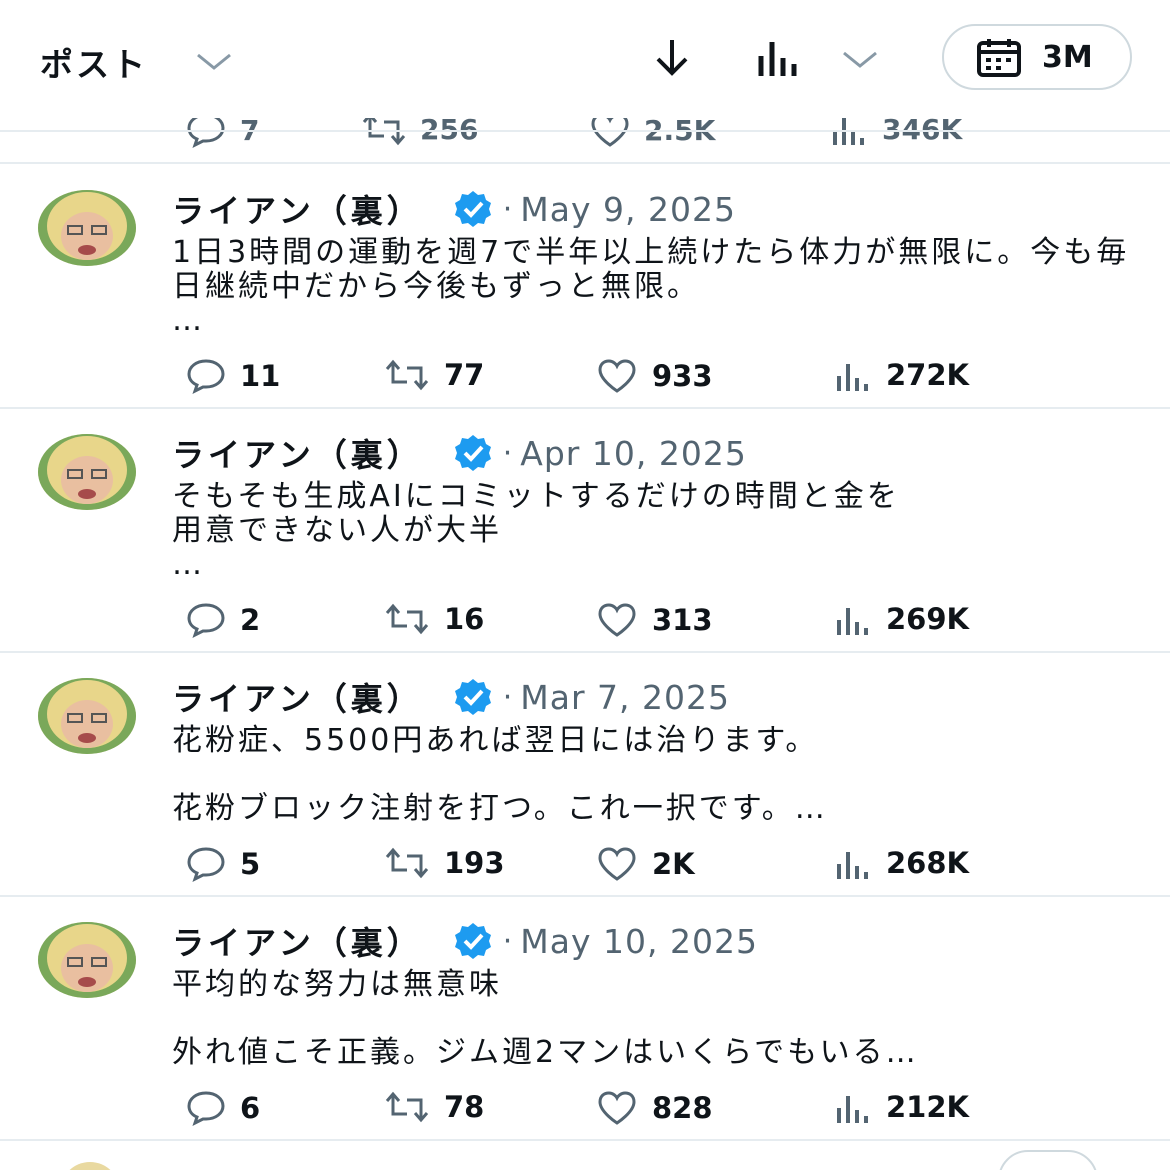  What do you see at coordinates (585, 1156) in the screenshot?
I see `partial-post-bottom` at bounding box center [585, 1156].